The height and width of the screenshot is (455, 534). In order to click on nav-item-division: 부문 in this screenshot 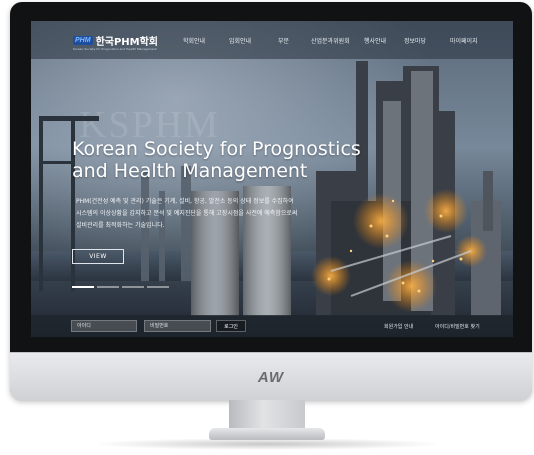, I will do `click(283, 40)`.